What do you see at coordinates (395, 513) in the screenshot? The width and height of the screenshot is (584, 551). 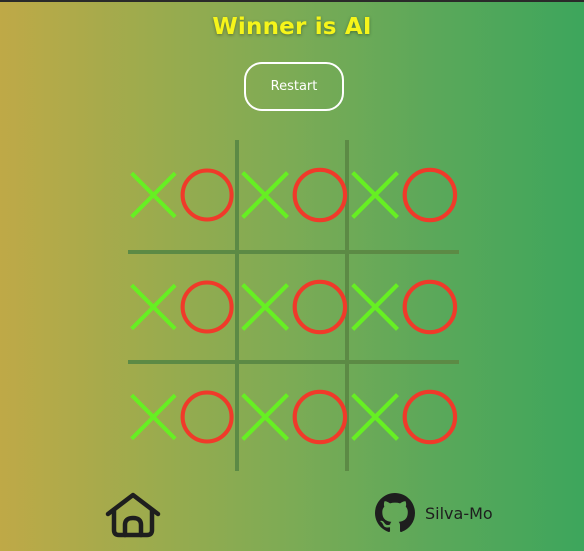 I see `github-icon` at bounding box center [395, 513].